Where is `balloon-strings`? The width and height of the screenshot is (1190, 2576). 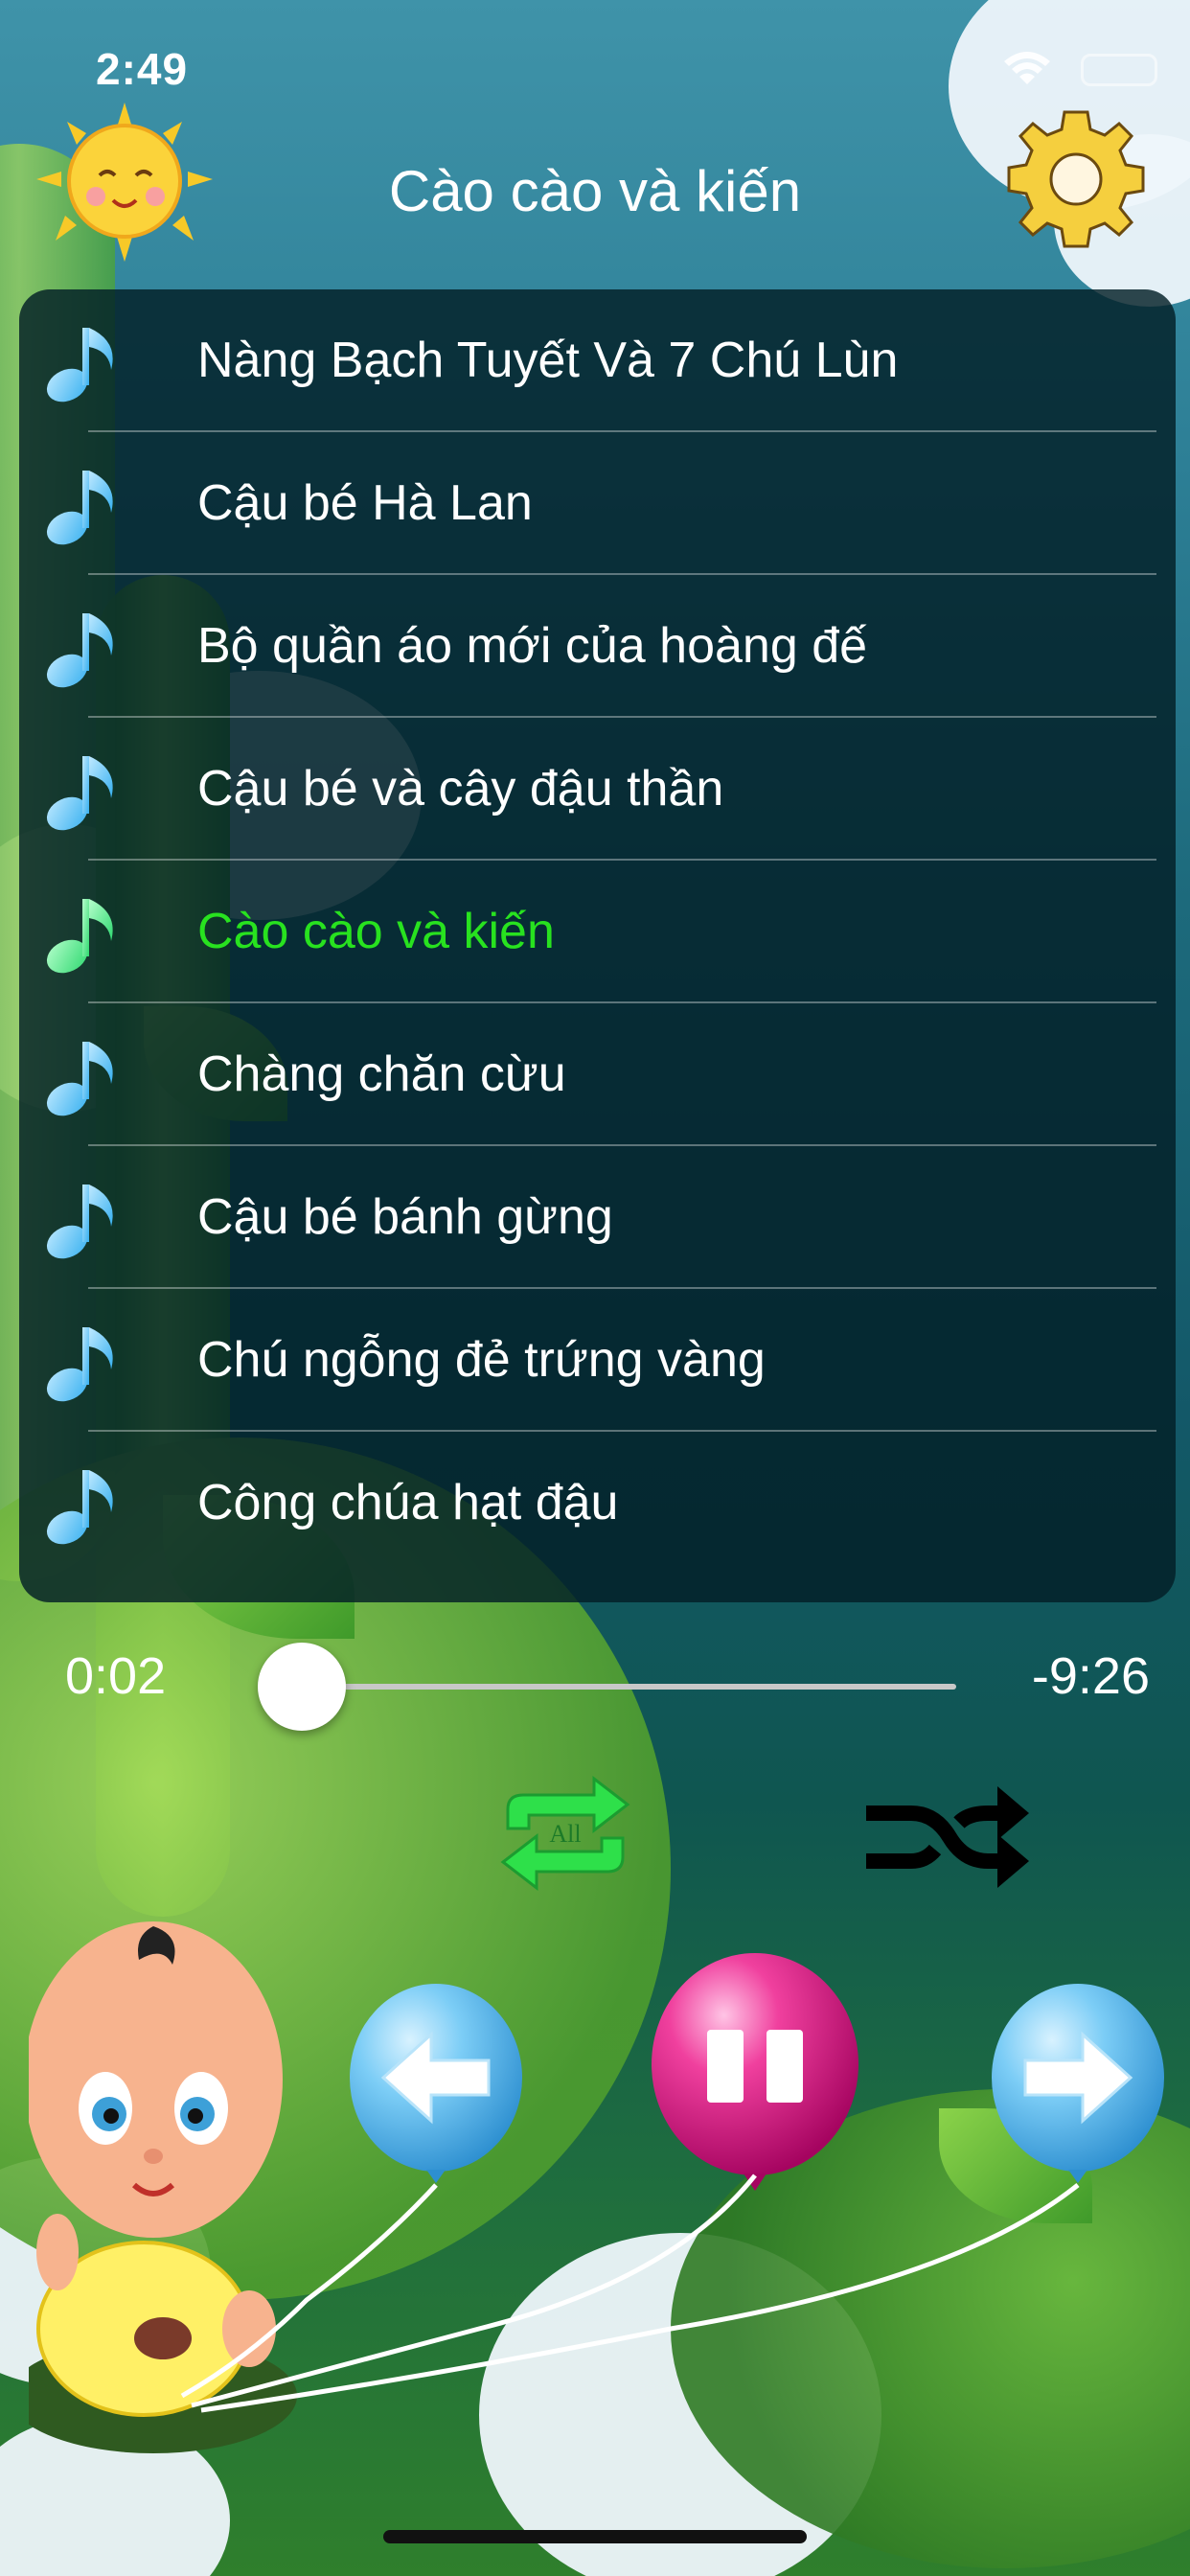
balloon-strings is located at coordinates (630, 2294).